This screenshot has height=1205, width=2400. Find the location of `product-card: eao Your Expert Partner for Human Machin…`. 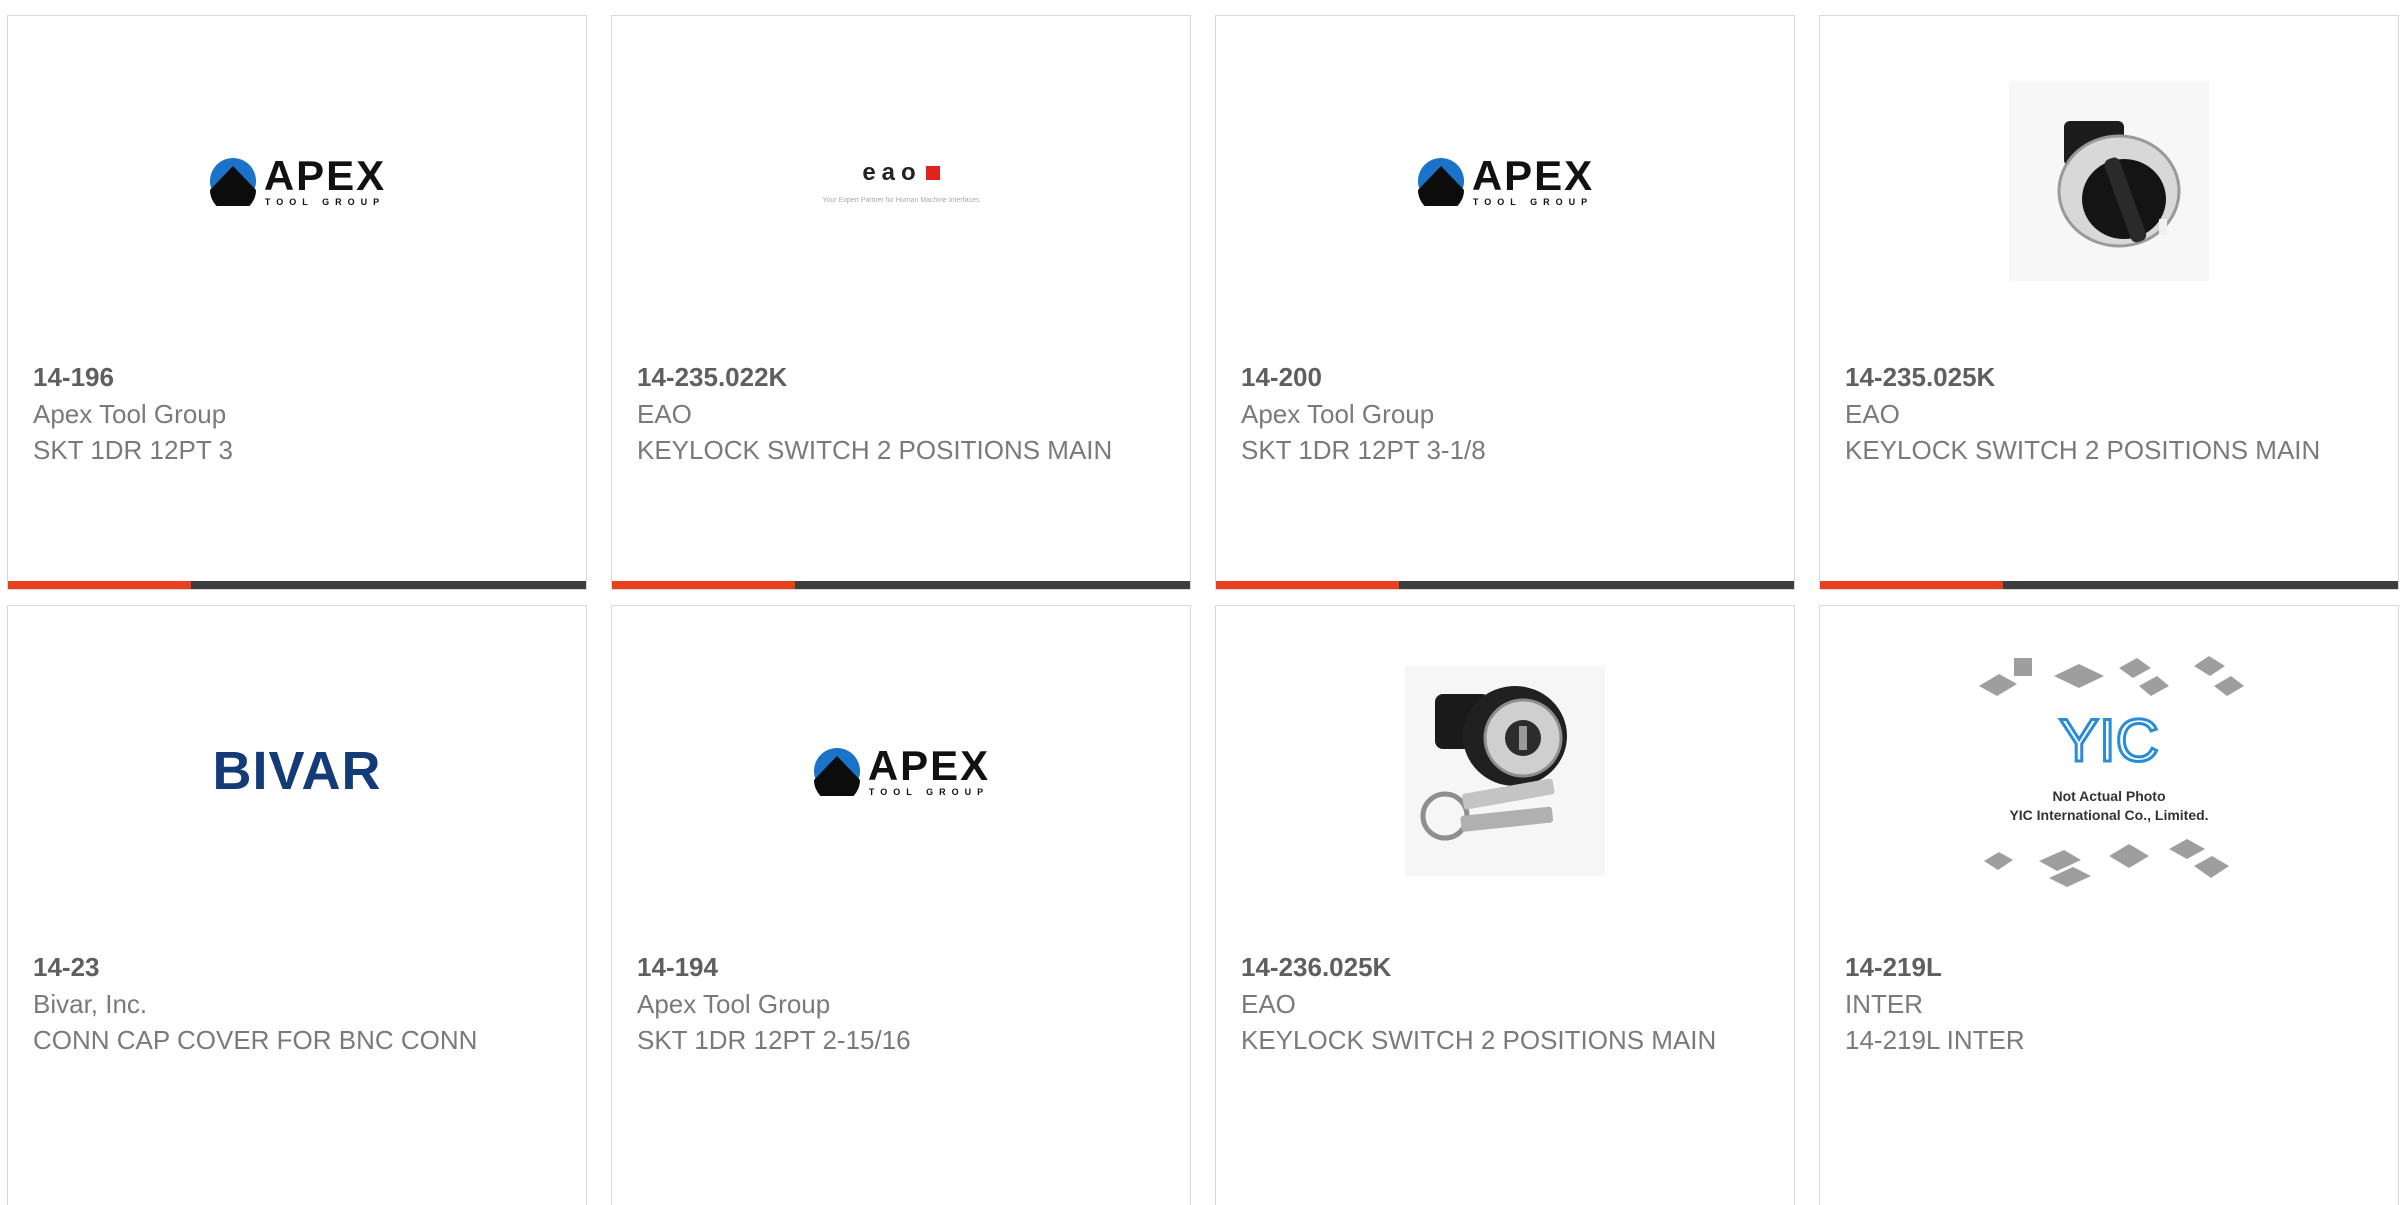

product-card: eao Your Expert Partner for Human Machin… is located at coordinates (901, 302).